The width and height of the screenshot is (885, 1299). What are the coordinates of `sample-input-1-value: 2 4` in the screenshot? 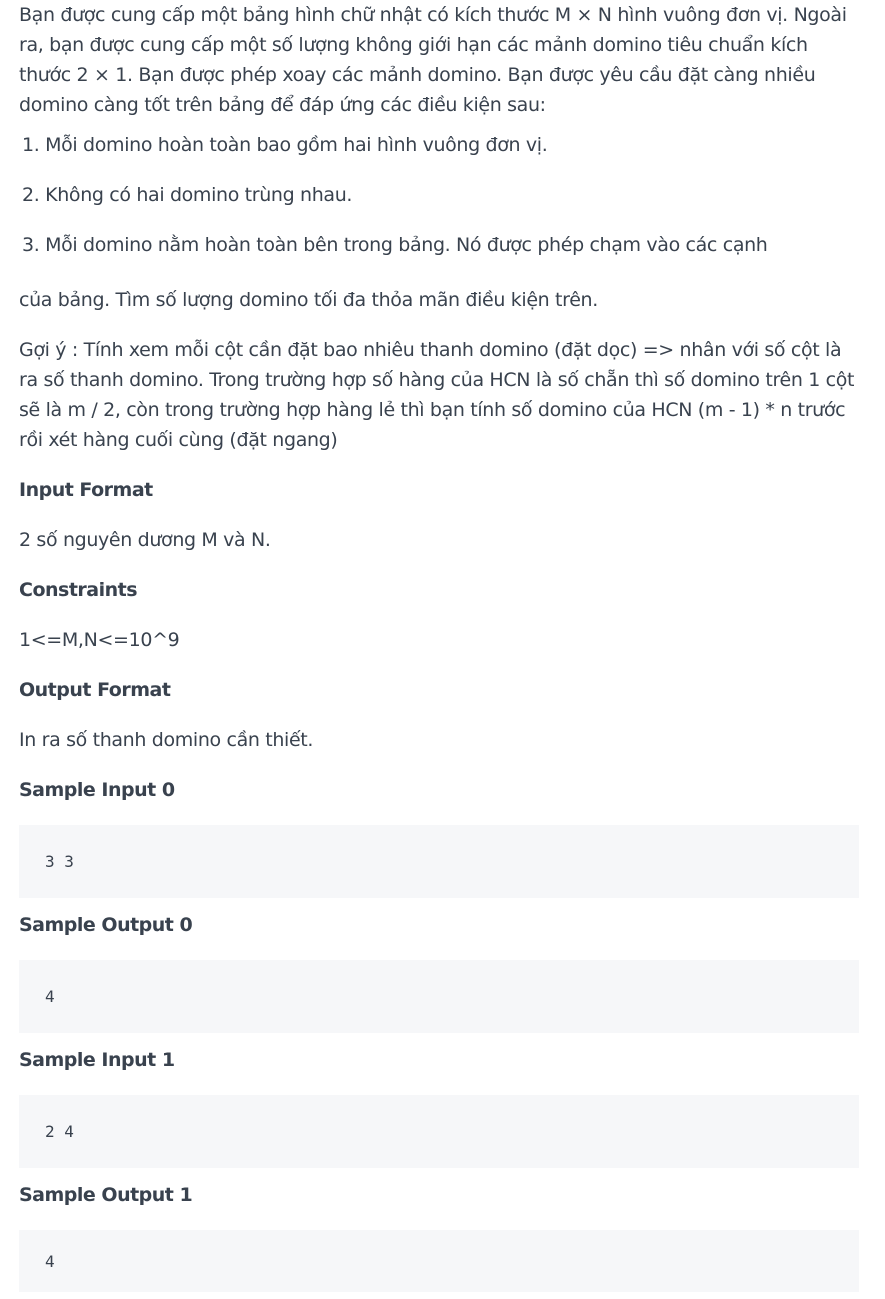 It's located at (59, 1131).